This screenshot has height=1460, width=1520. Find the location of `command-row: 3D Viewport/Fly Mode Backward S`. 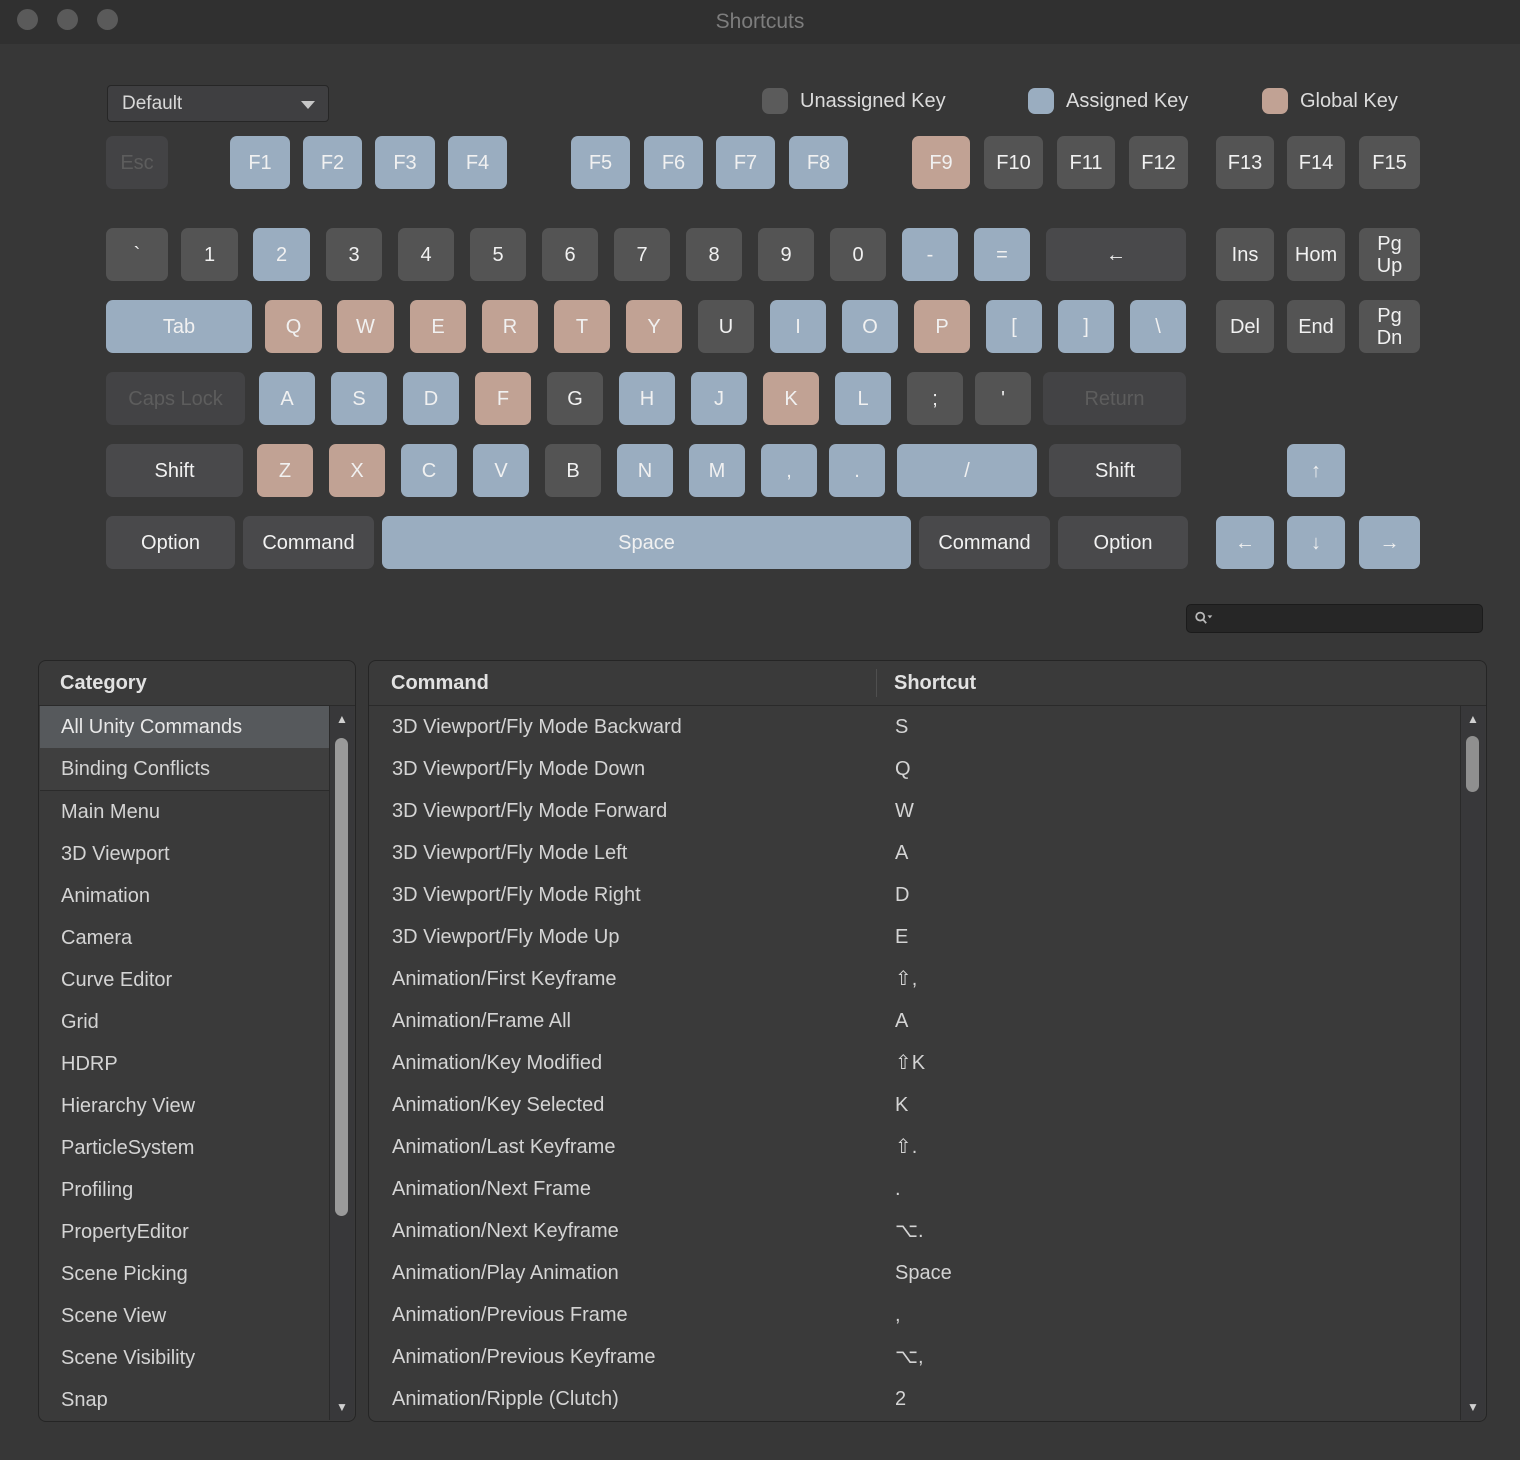

command-row: 3D Viewport/Fly Mode Backward S is located at coordinates (911, 727).